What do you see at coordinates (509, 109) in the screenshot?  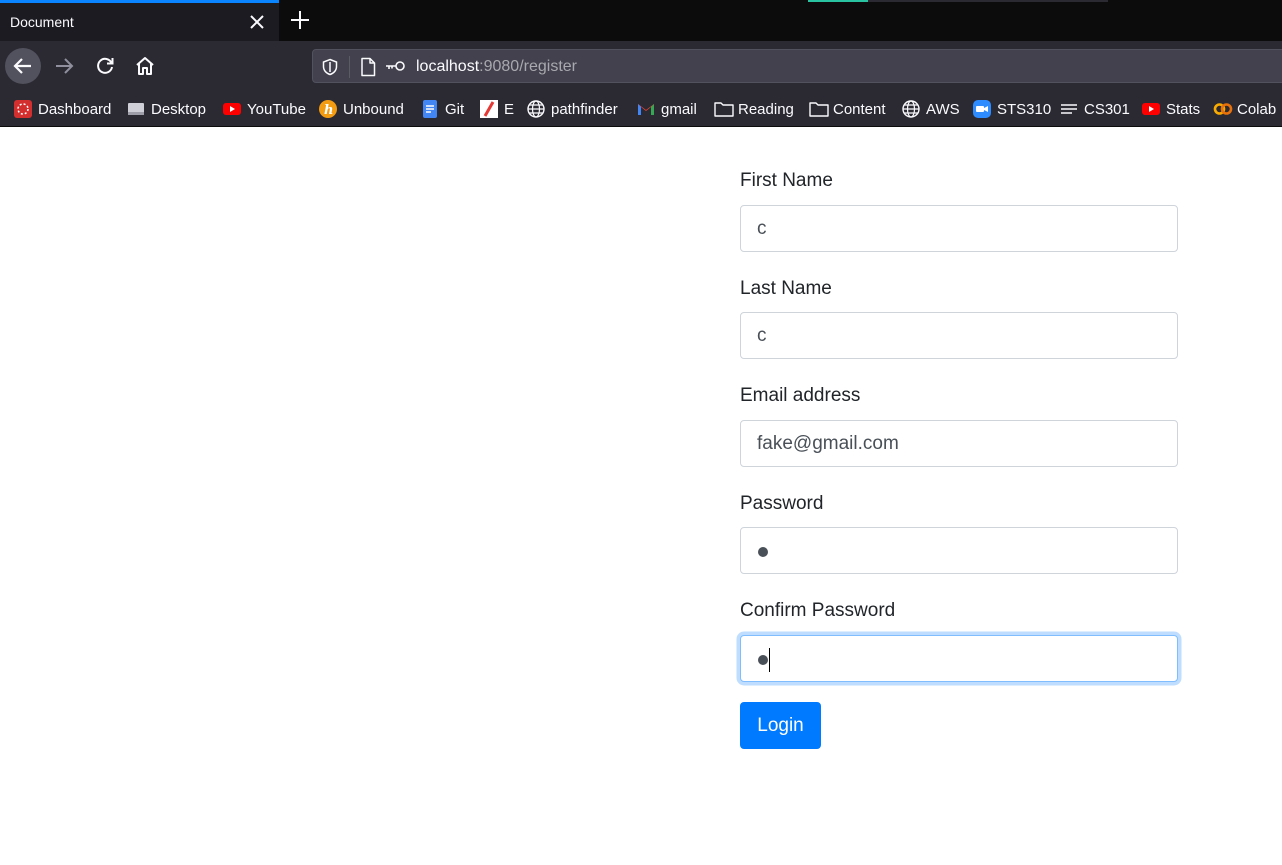 I see `bookmark-label: E` at bounding box center [509, 109].